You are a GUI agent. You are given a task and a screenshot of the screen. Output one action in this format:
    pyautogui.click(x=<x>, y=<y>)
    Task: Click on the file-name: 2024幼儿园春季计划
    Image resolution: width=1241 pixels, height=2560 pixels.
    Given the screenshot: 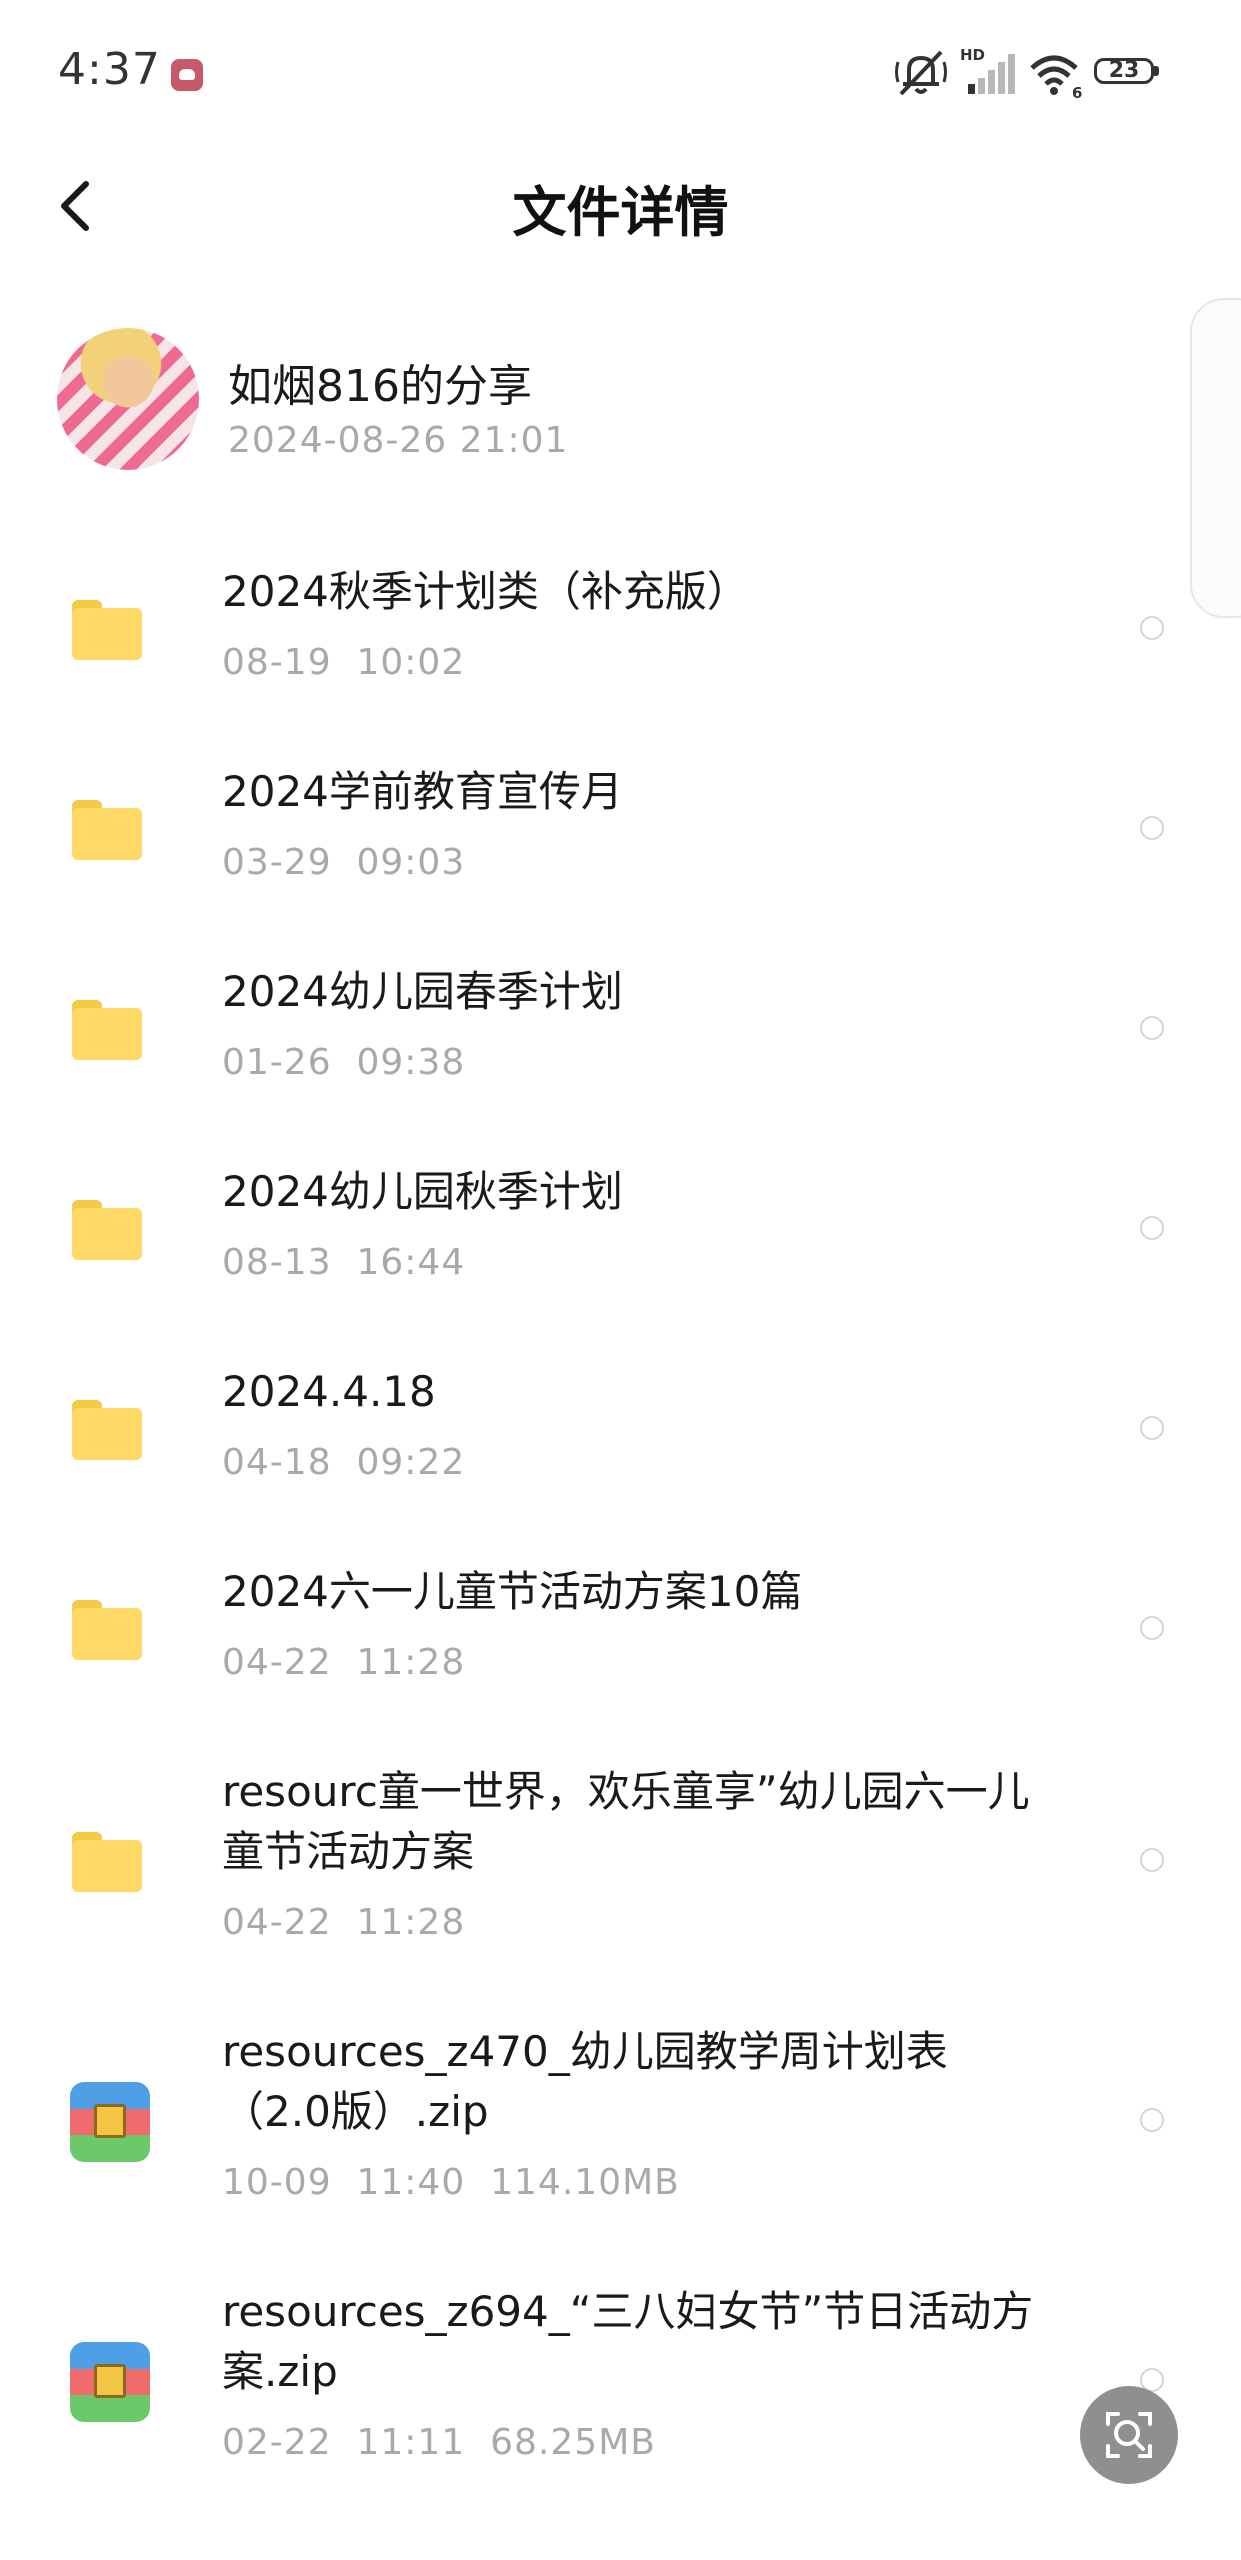 What is the action you would take?
    pyautogui.click(x=422, y=991)
    